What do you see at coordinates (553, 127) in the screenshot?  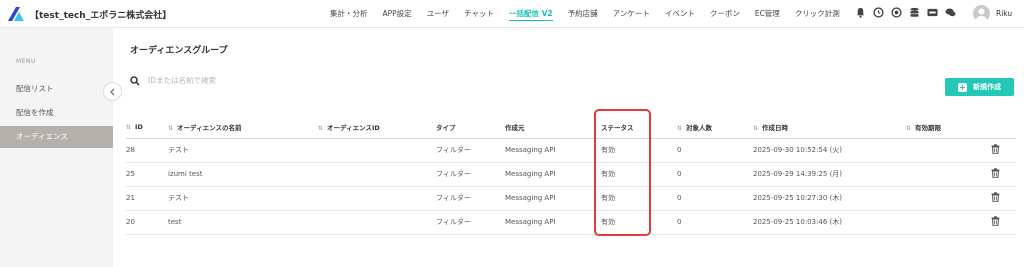 I see `column-header-source: 作成元` at bounding box center [553, 127].